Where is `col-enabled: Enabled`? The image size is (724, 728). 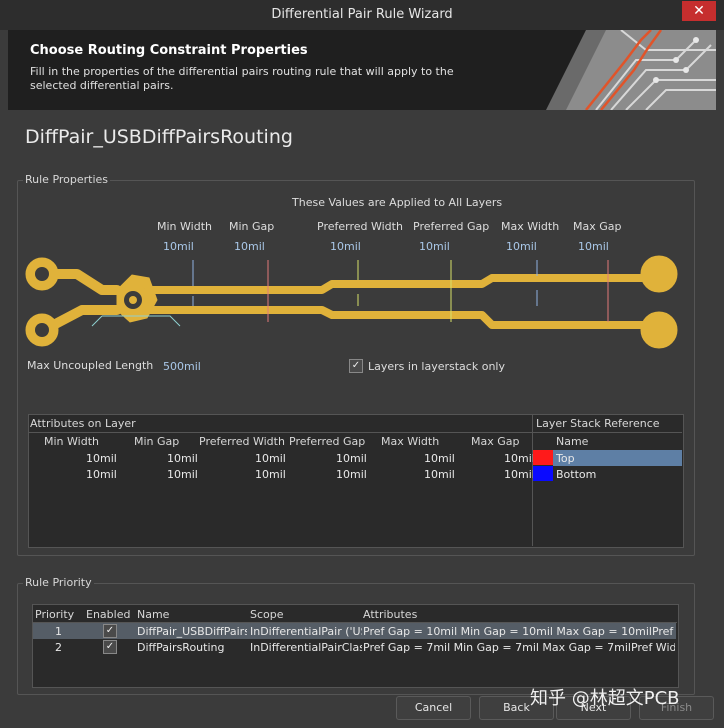
col-enabled: Enabled is located at coordinates (108, 614).